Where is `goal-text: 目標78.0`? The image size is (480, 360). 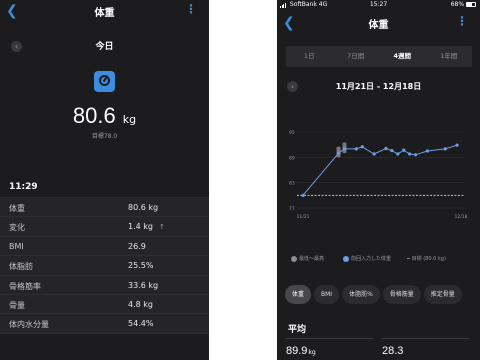
goal-text: 目標78.0 is located at coordinates (104, 136).